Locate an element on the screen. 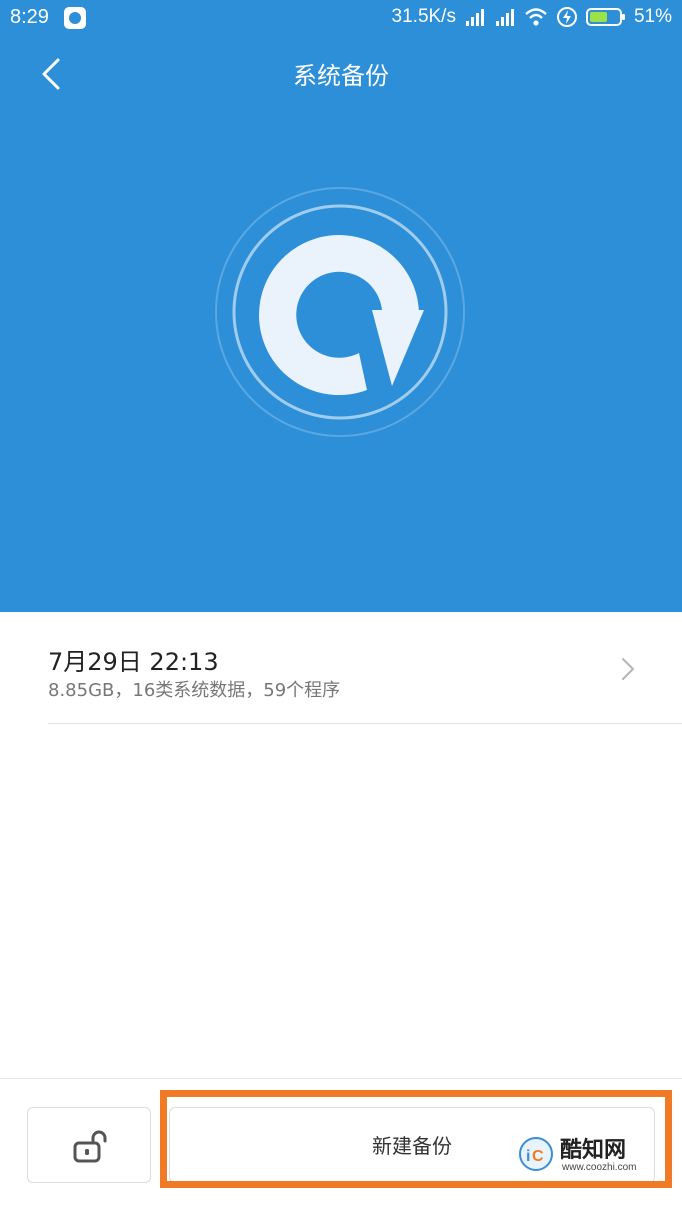 This screenshot has width=682, height=1212. status-time: 8:29 is located at coordinates (29, 17).